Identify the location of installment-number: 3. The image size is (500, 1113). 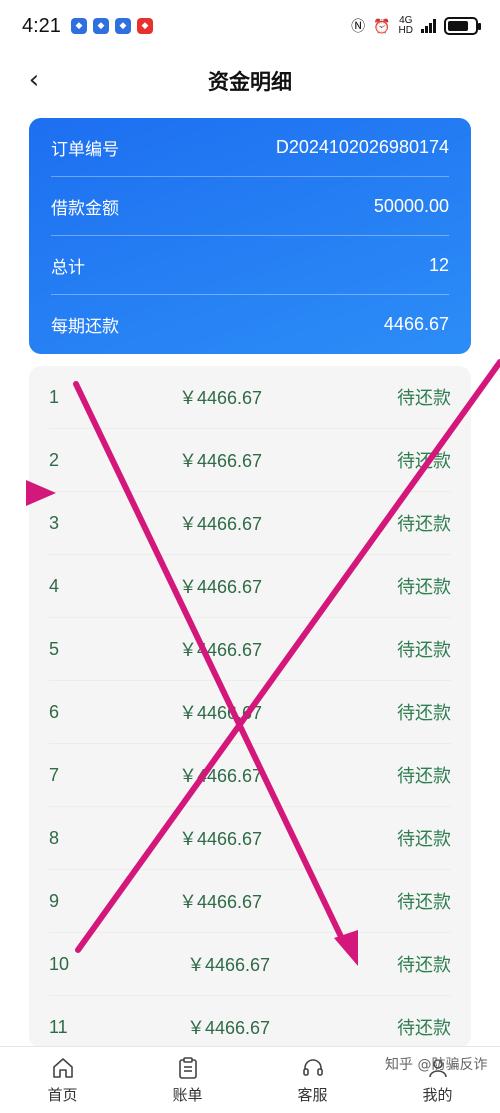
(54, 522).